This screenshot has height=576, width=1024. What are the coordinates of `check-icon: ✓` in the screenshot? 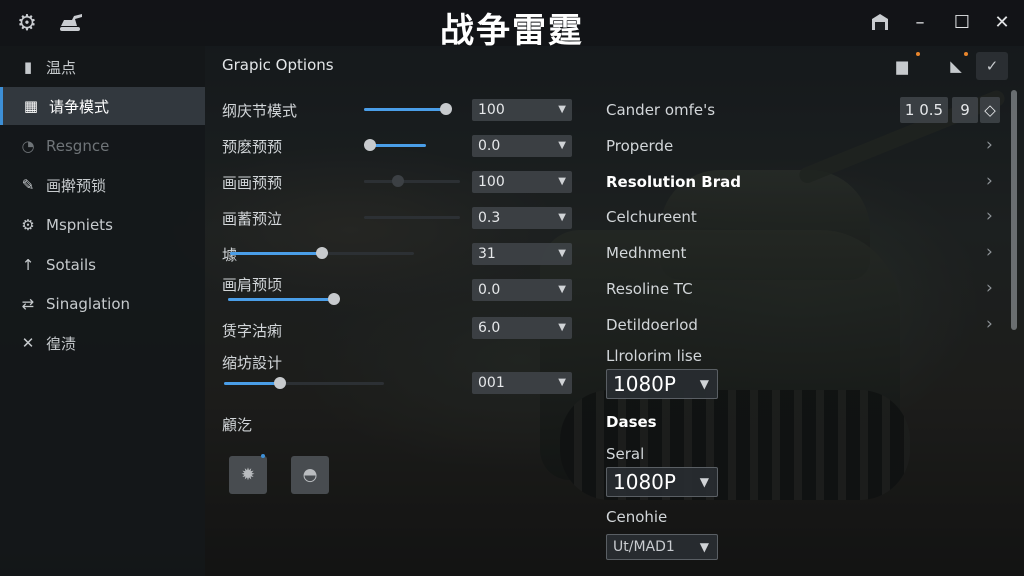 It's located at (992, 66).